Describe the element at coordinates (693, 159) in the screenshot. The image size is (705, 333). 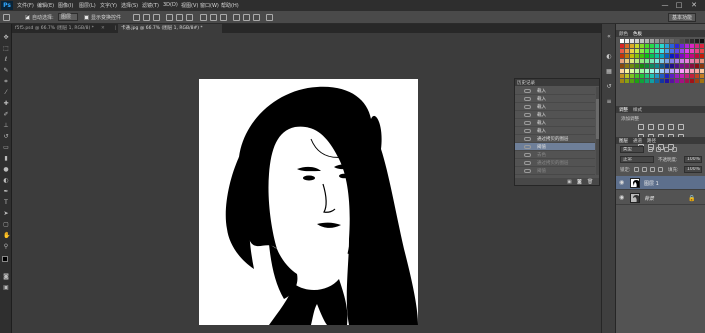
I see `opacity-input: 100%` at that location.